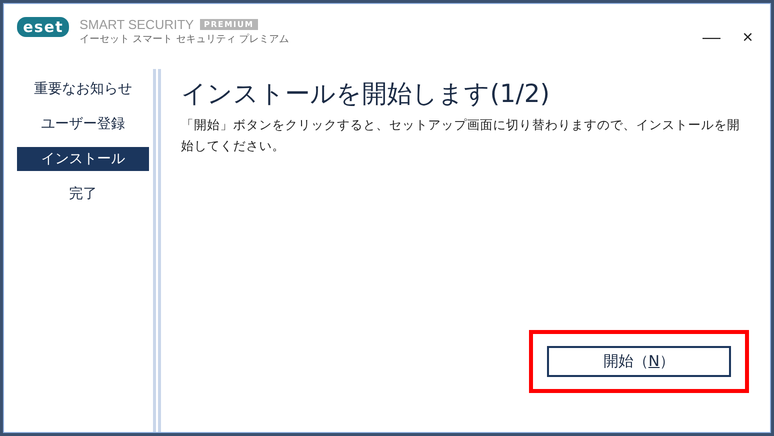  What do you see at coordinates (43, 27) in the screenshot?
I see `logo: eset` at bounding box center [43, 27].